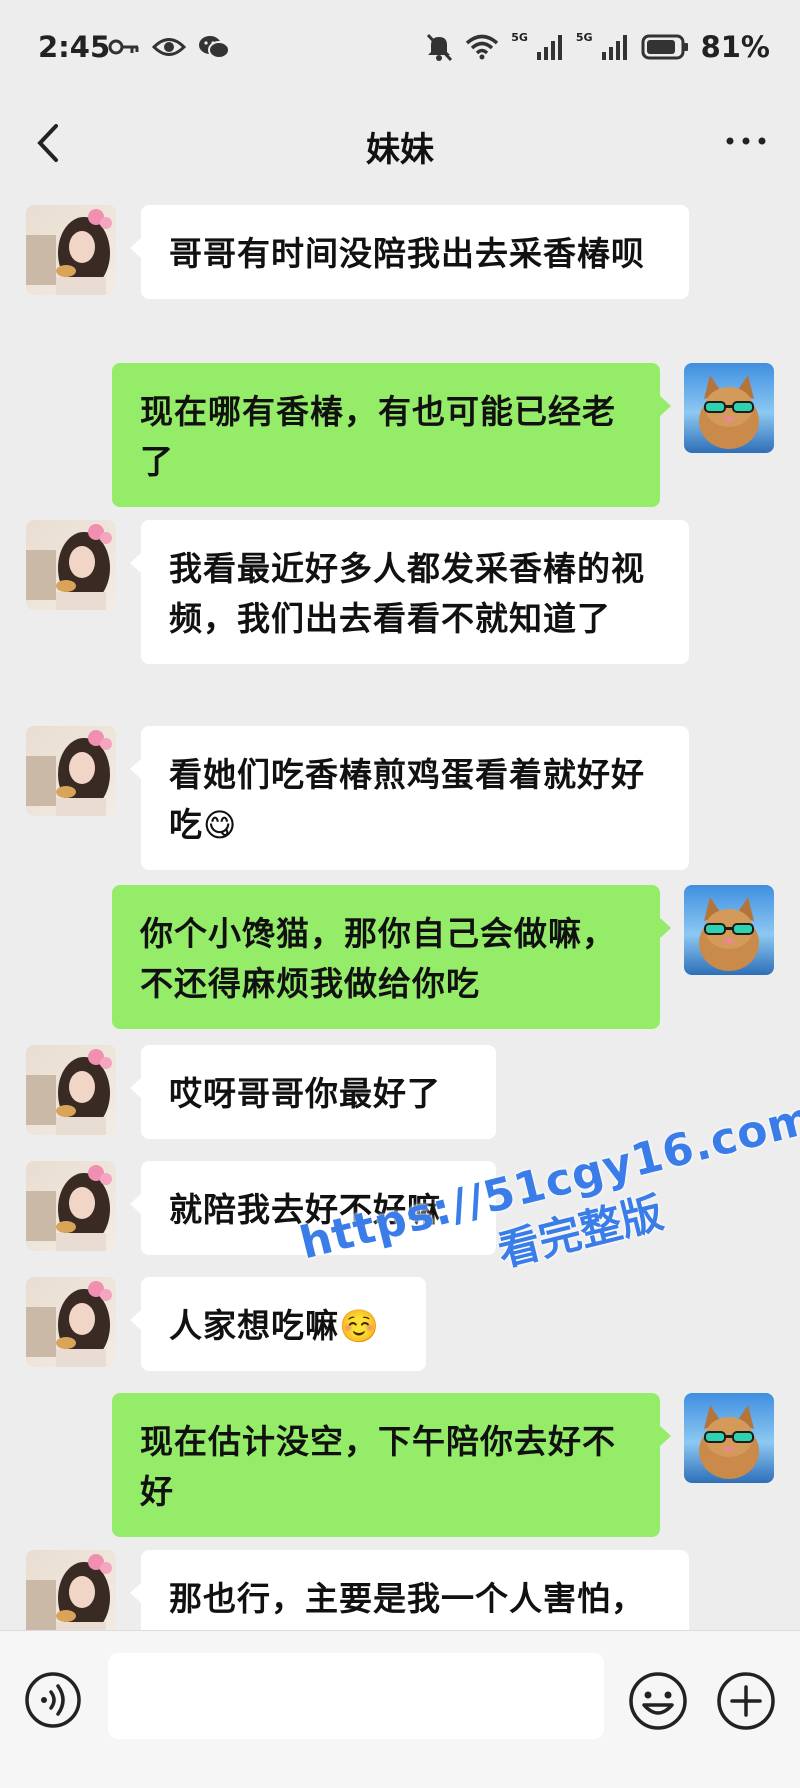 The width and height of the screenshot is (800, 1788). I want to click on key-icon, so click(123, 47).